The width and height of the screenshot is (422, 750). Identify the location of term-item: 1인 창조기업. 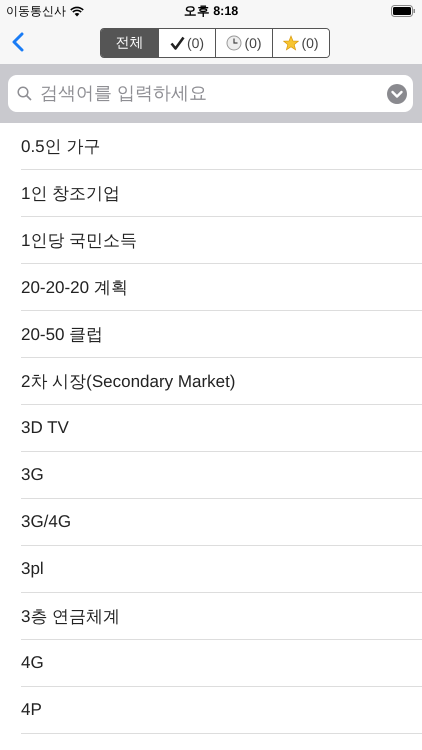
(70, 193).